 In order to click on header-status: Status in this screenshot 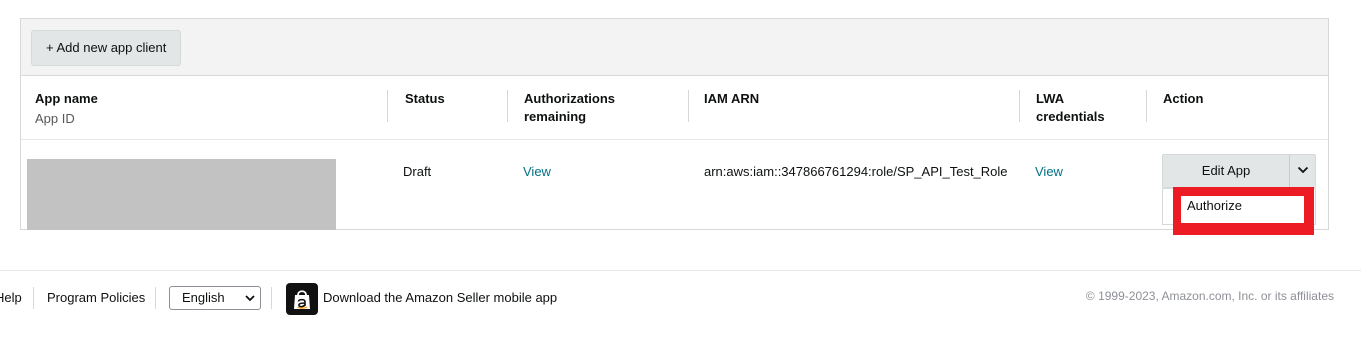, I will do `click(425, 98)`.